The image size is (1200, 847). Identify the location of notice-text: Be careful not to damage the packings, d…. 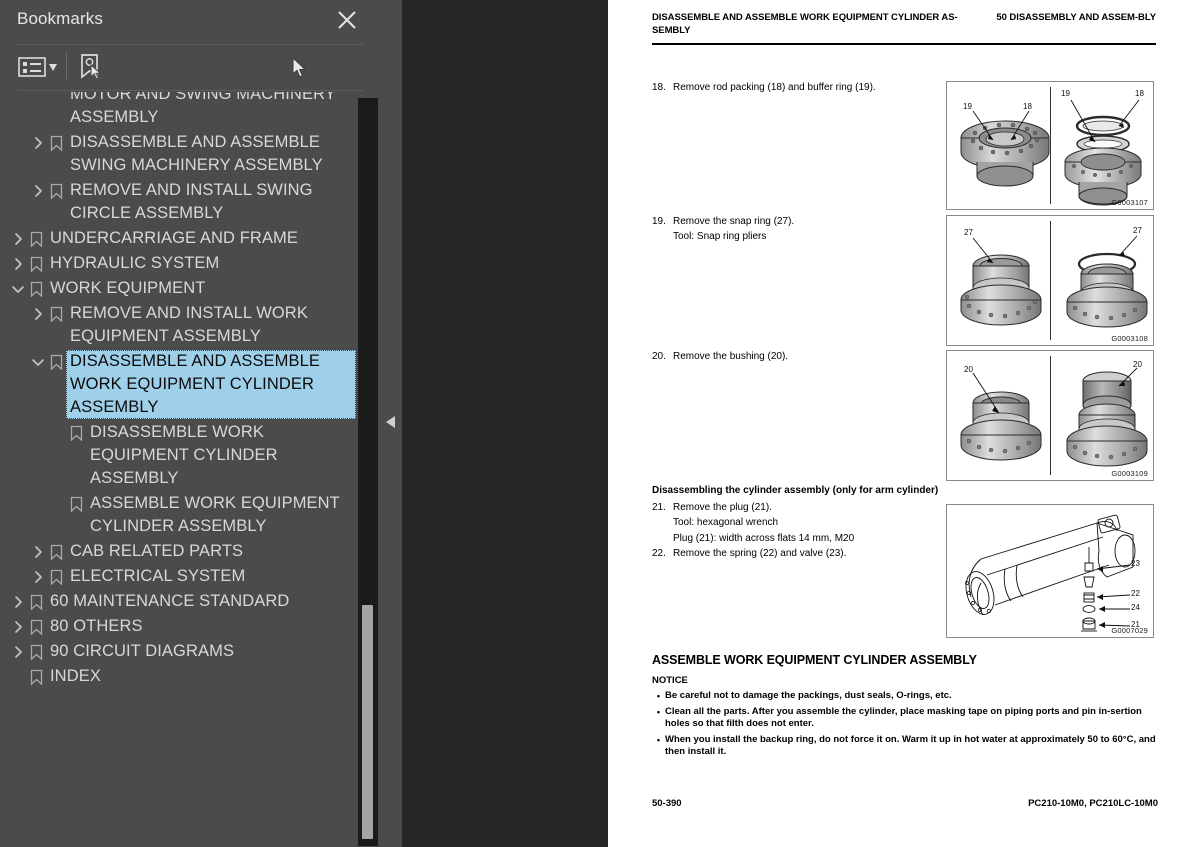
(808, 695).